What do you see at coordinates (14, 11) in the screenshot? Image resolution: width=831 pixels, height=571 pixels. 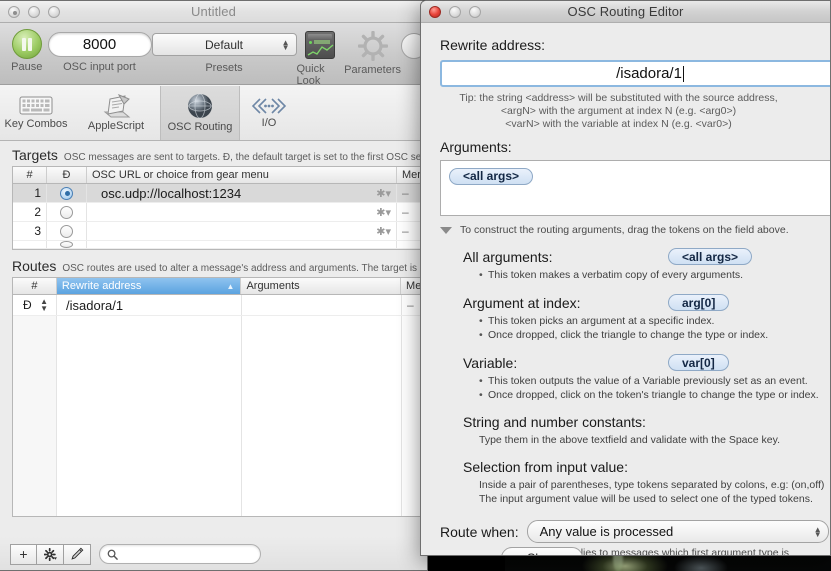 I see `close-window-button` at bounding box center [14, 11].